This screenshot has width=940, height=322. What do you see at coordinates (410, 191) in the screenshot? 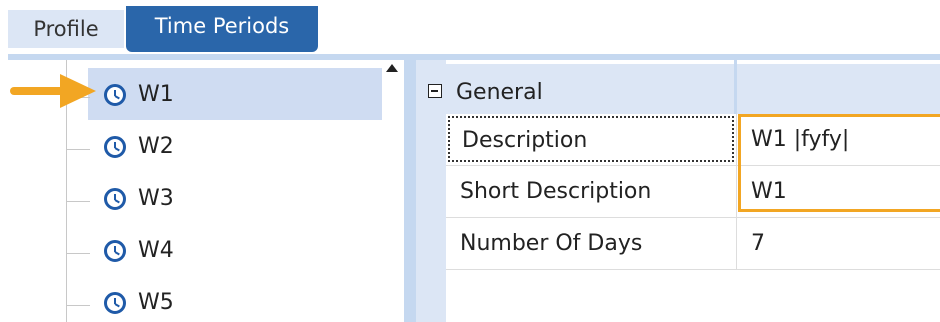
I see `tree-scrollbar` at bounding box center [410, 191].